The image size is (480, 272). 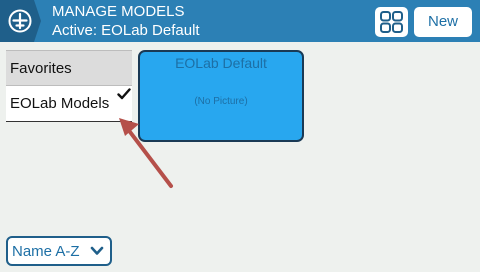 What do you see at coordinates (146, 153) in the screenshot?
I see `annotation-arrow` at bounding box center [146, 153].